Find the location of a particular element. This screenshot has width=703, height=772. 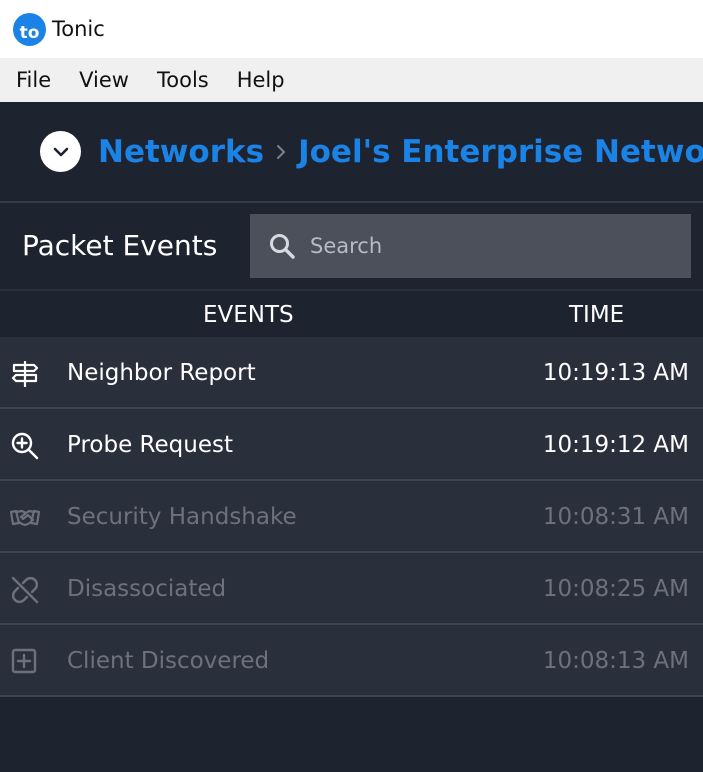

menu-help: Help is located at coordinates (261, 80).